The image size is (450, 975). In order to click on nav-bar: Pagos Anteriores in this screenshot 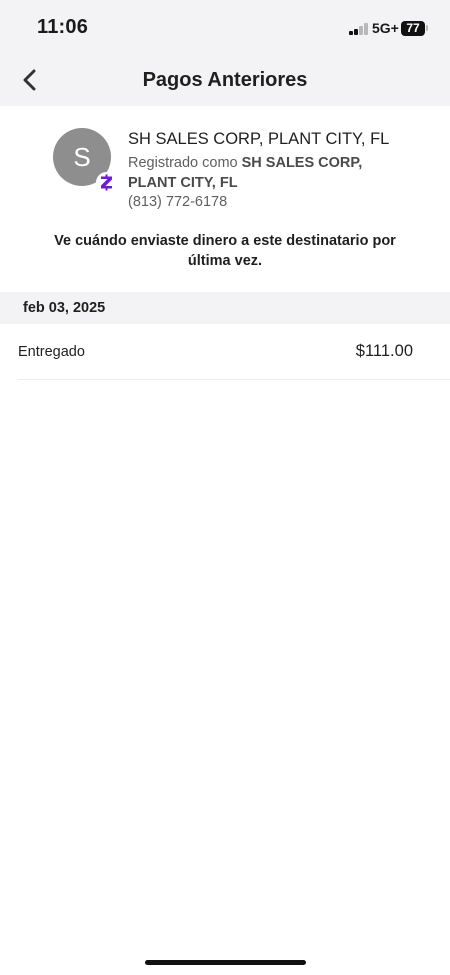, I will do `click(225, 81)`.